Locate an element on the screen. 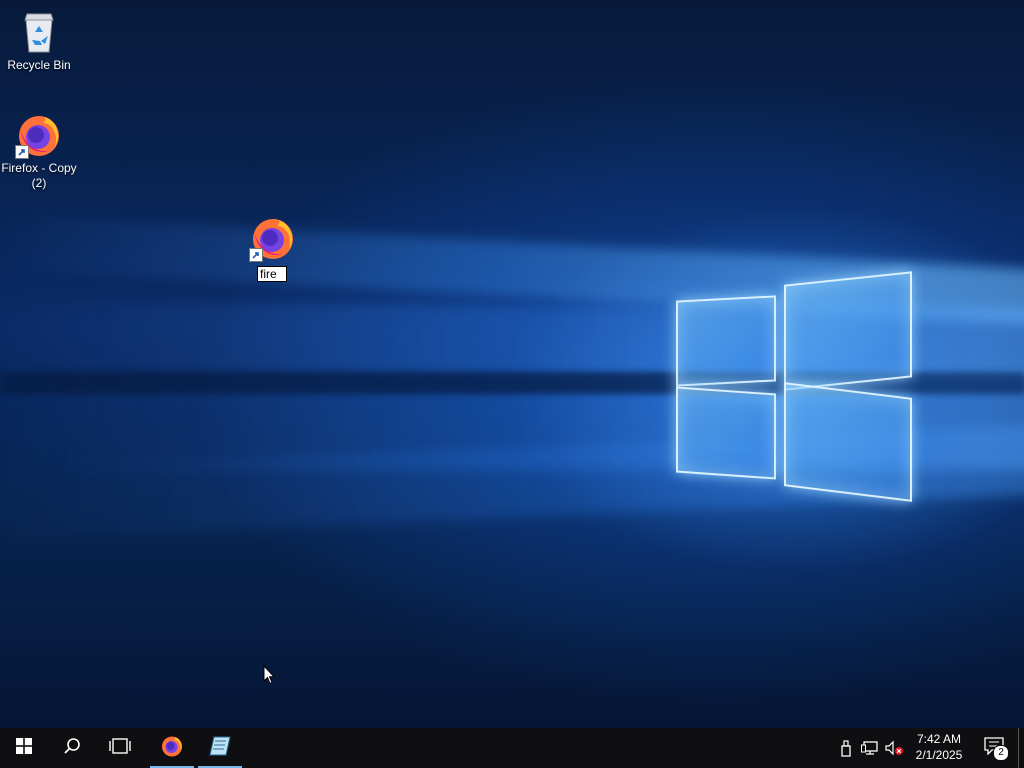 This screenshot has width=1024, height=768. desktop-icon-recycle-bin: Recycle Bin is located at coordinates (39, 40).